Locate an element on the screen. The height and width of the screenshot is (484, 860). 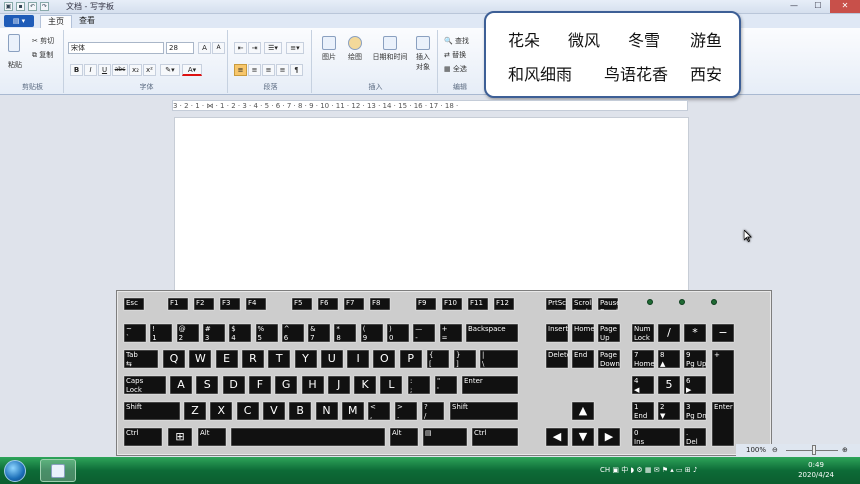
key: E is located at coordinates (226, 359).